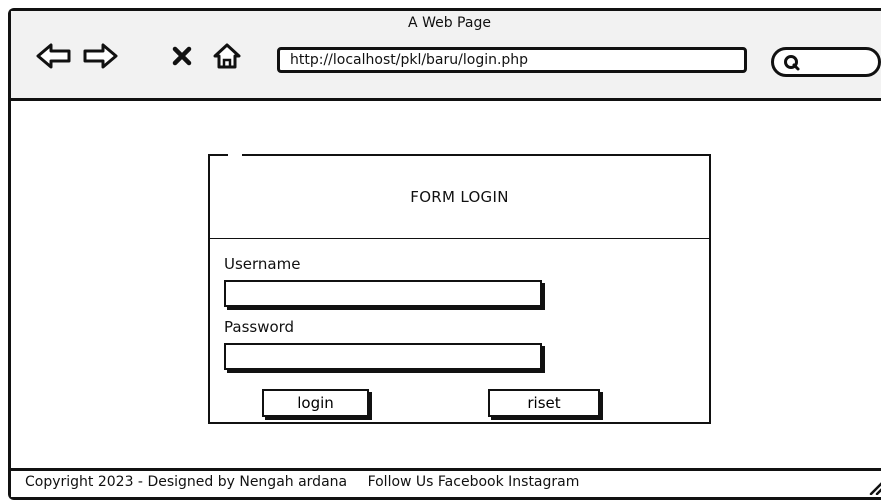 The image size is (881, 504). I want to click on follow-us-text: Follow Us Facebook Instagram, so click(473, 482).